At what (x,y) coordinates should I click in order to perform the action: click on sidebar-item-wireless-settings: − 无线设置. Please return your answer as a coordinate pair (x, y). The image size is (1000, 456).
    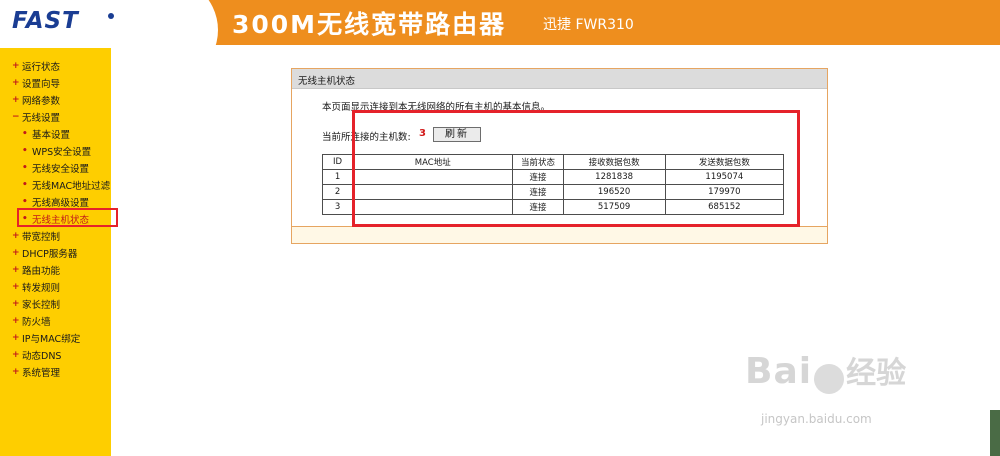
    Looking at the image, I should click on (55, 117).